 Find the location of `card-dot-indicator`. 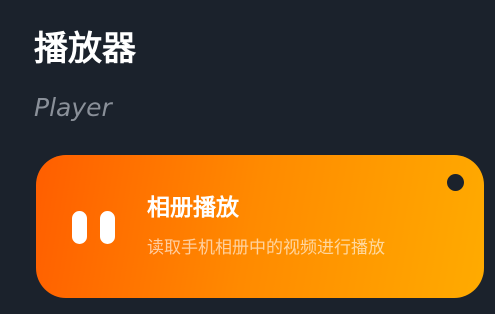

card-dot-indicator is located at coordinates (455, 182).